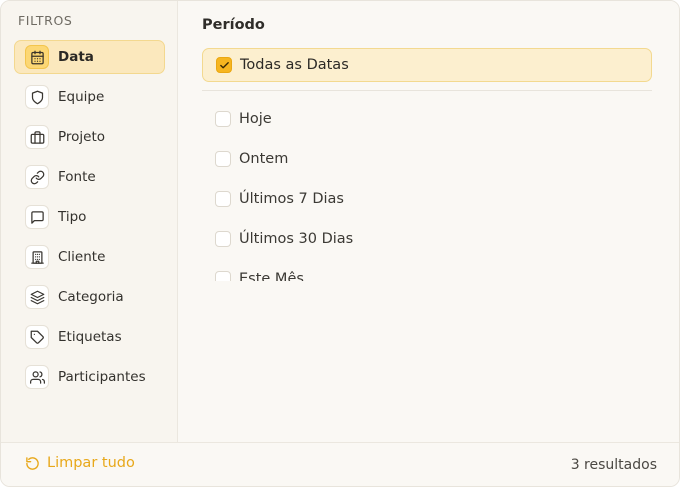 The width and height of the screenshot is (680, 487). What do you see at coordinates (296, 239) in the screenshot?
I see `option-label: Últimos 30 Dias` at bounding box center [296, 239].